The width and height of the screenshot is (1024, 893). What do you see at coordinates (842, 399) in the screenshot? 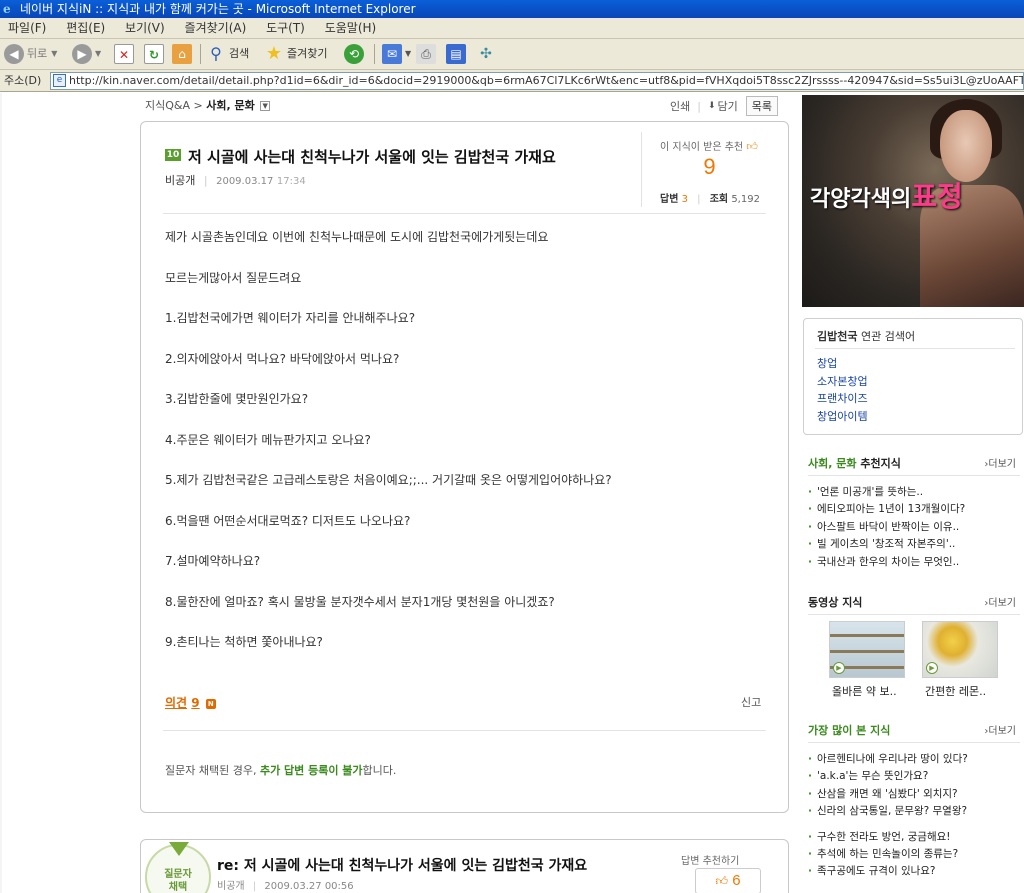
I see `related-item: 프랜차이즈` at bounding box center [842, 399].